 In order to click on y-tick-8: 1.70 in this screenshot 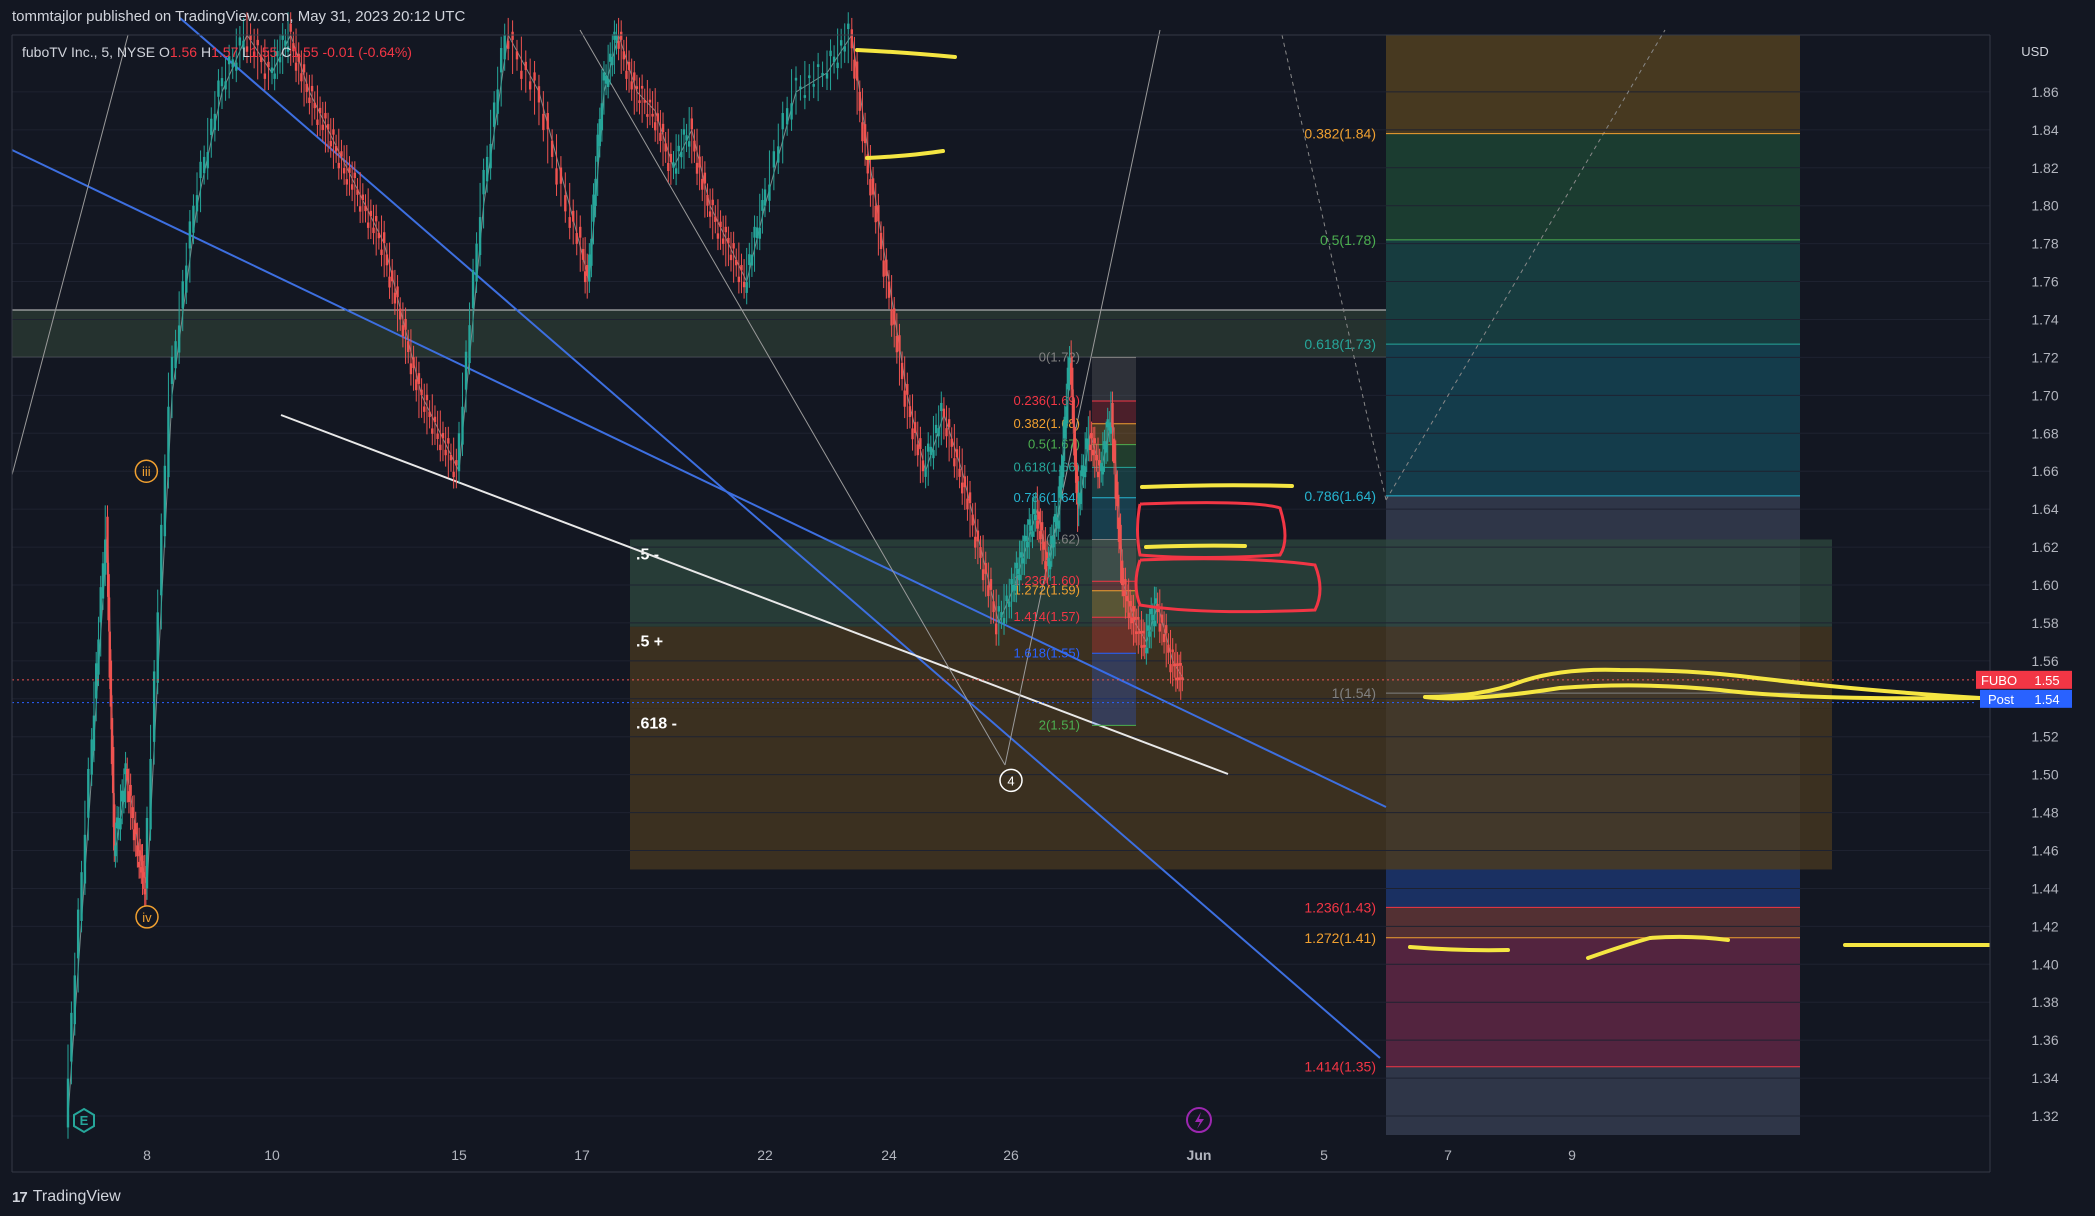, I will do `click(2044, 395)`.